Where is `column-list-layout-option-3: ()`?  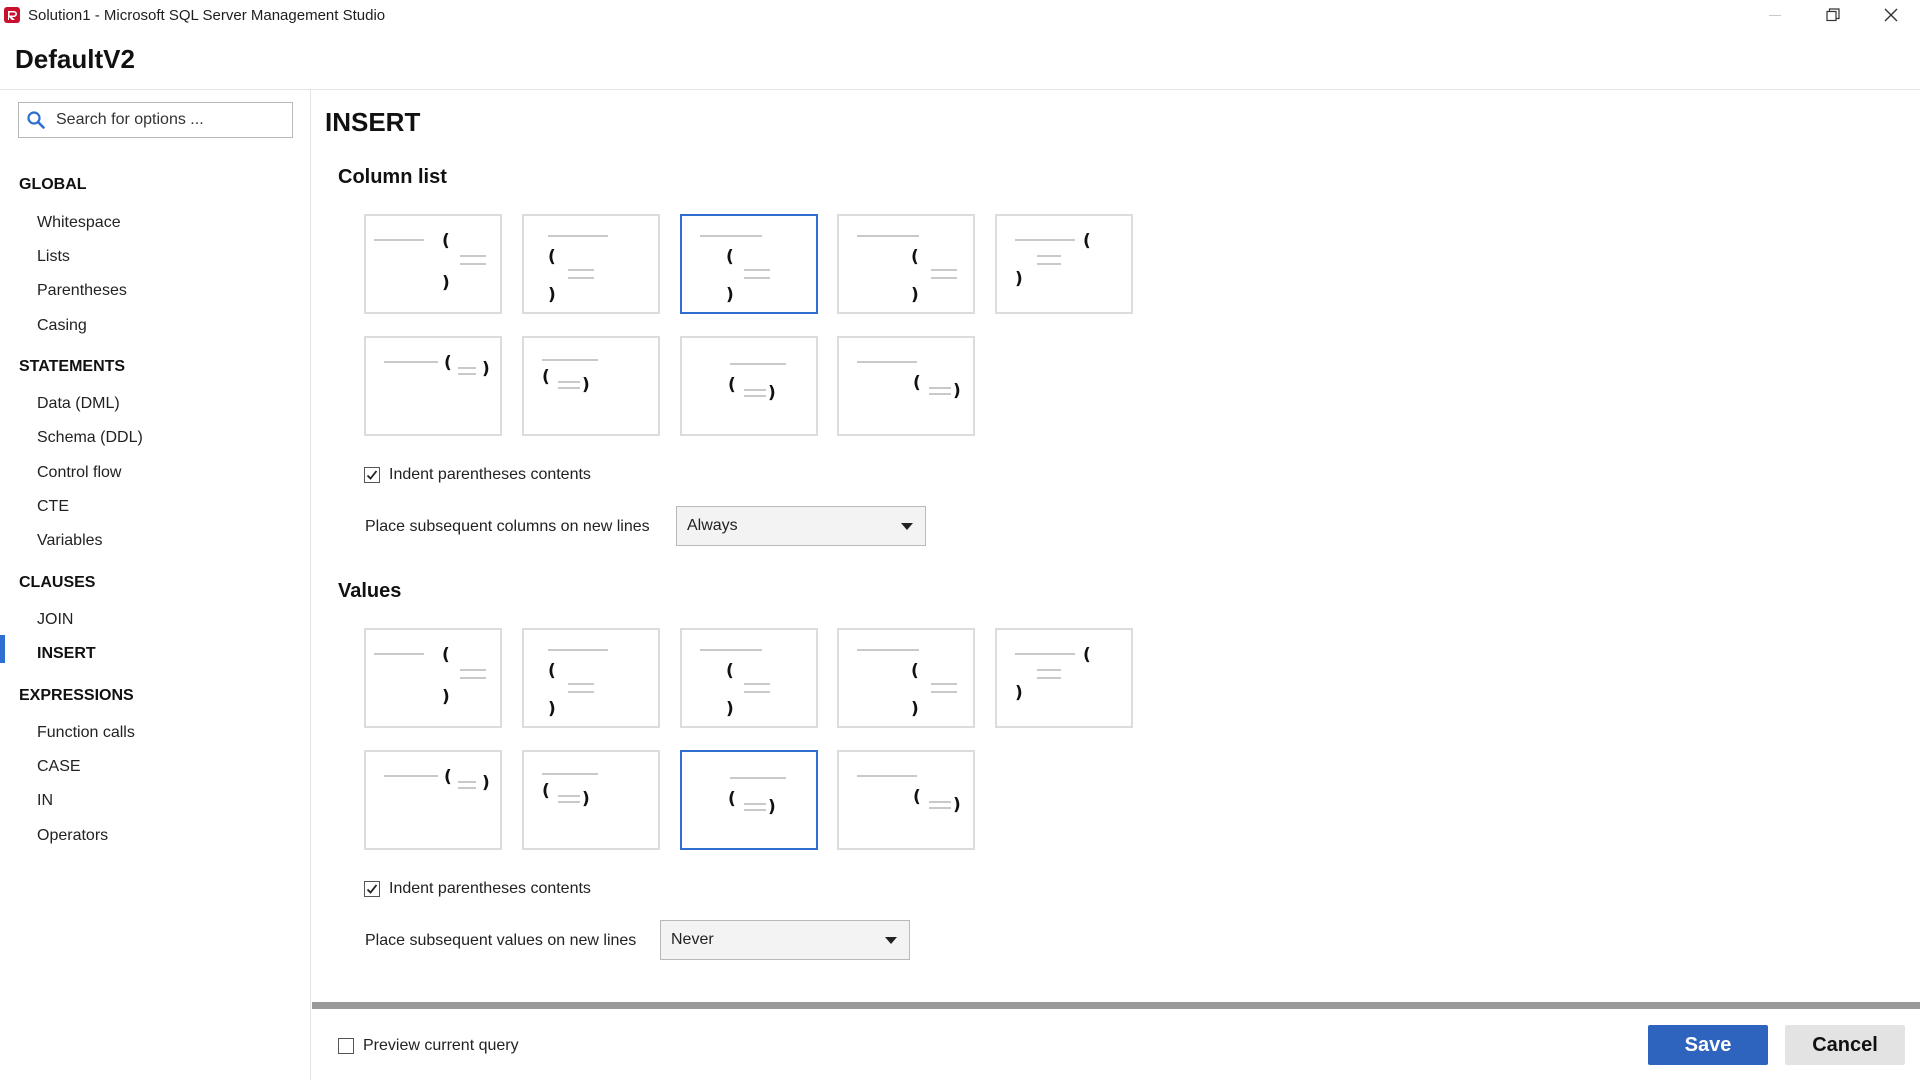 column-list-layout-option-3: () is located at coordinates (749, 264).